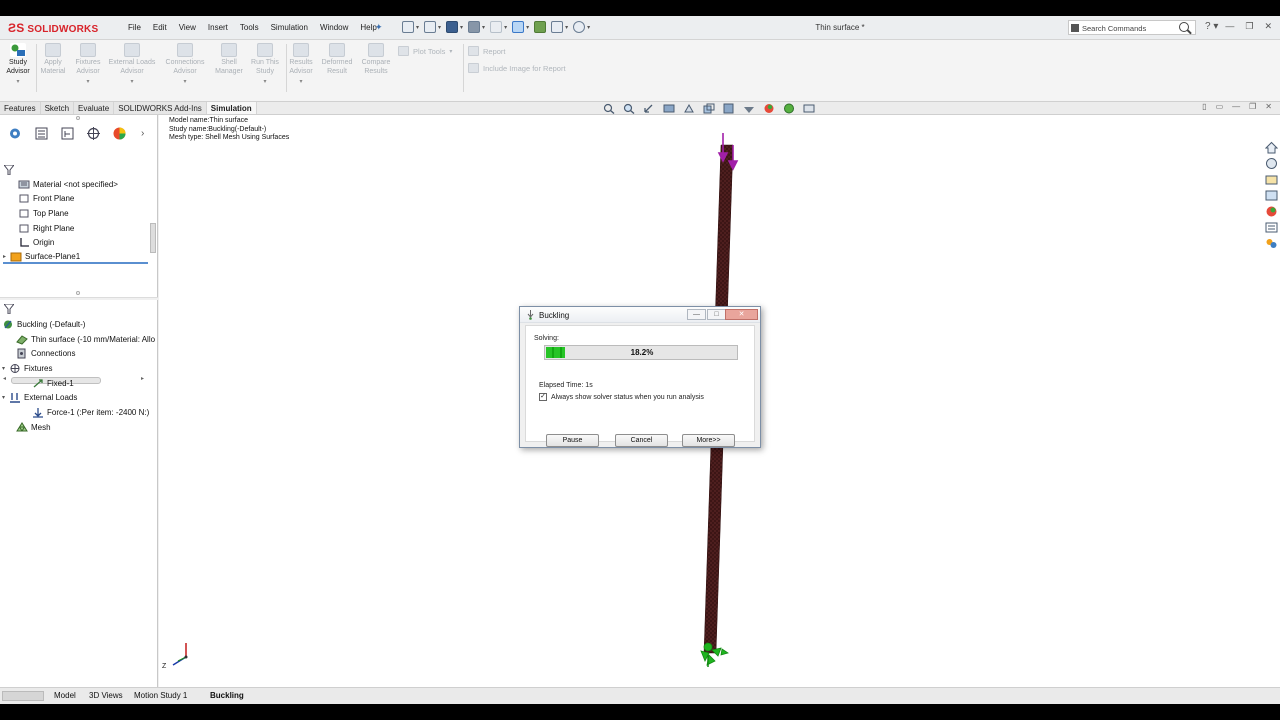 Image resolution: width=1280 pixels, height=720 pixels. Describe the element at coordinates (185, 65) in the screenshot. I see `connections-advisor-button: Connections Advisor ▾` at that location.